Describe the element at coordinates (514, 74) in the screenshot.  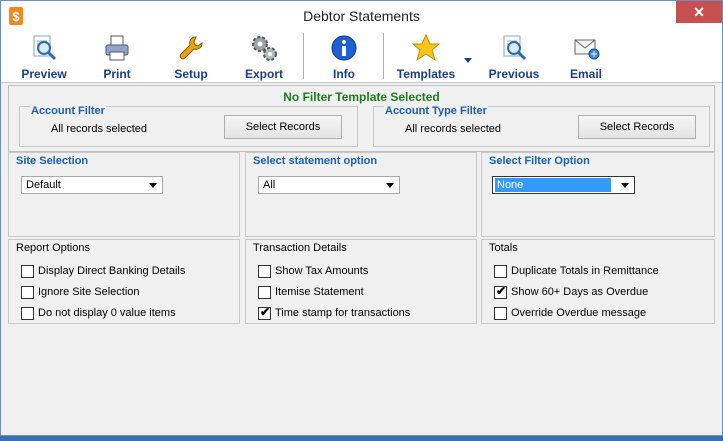
I see `previous-label: Previous` at that location.